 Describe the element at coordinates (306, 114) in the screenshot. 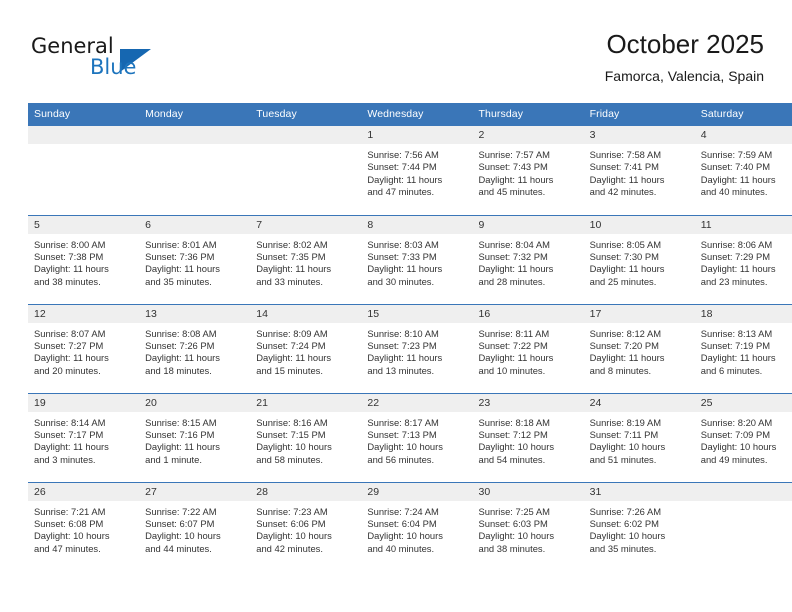

I see `weekday-header-tuesday: Tuesday` at that location.